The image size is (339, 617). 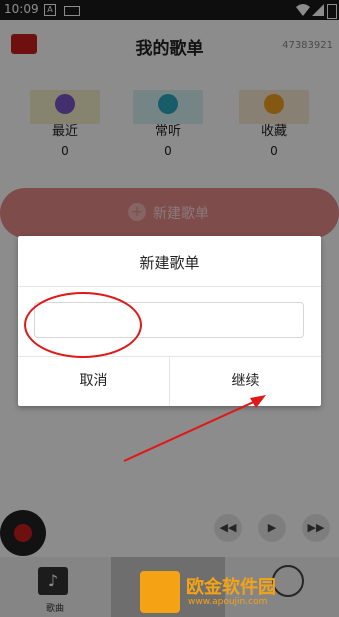 I want to click on watermark-logo, so click(x=160, y=592).